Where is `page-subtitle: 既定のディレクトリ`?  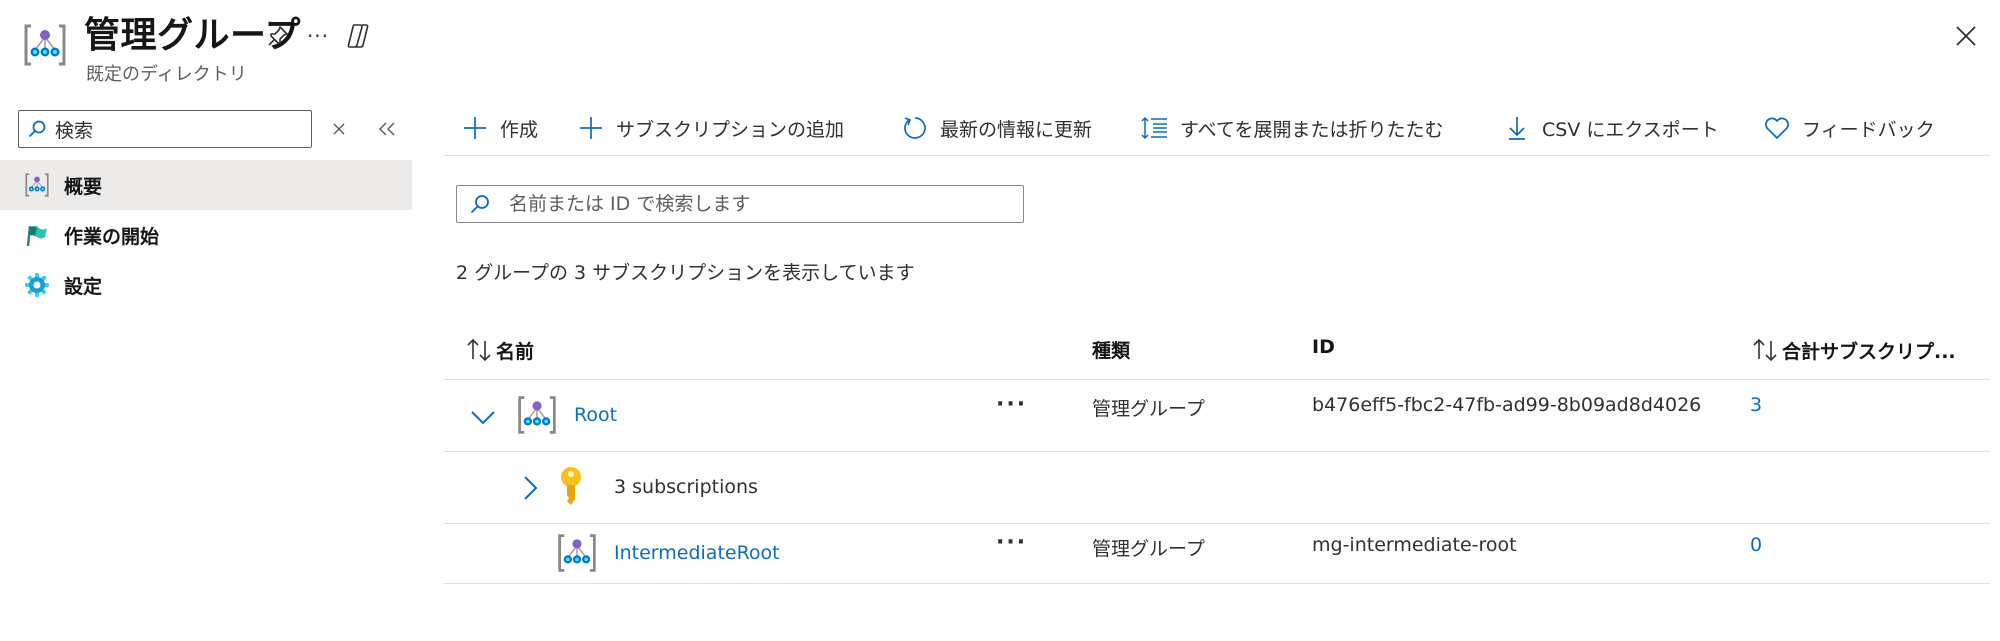 page-subtitle: 既定のディレクトリ is located at coordinates (166, 74).